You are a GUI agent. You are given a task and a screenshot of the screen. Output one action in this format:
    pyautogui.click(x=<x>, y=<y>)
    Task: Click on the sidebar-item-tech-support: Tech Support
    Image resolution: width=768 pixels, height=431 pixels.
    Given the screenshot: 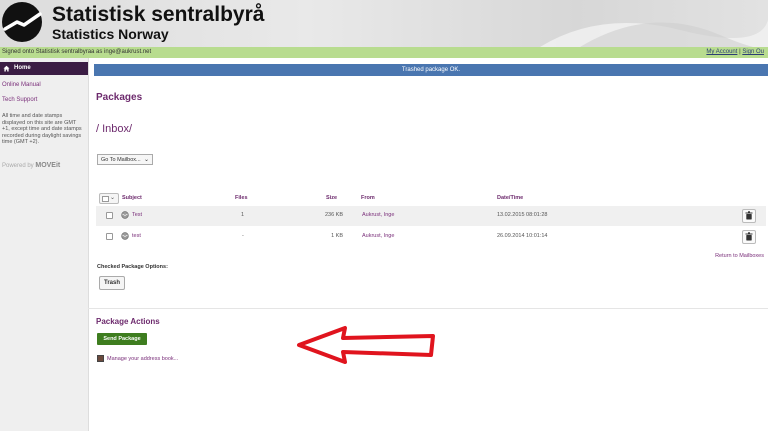 What is the action you would take?
    pyautogui.click(x=19, y=100)
    